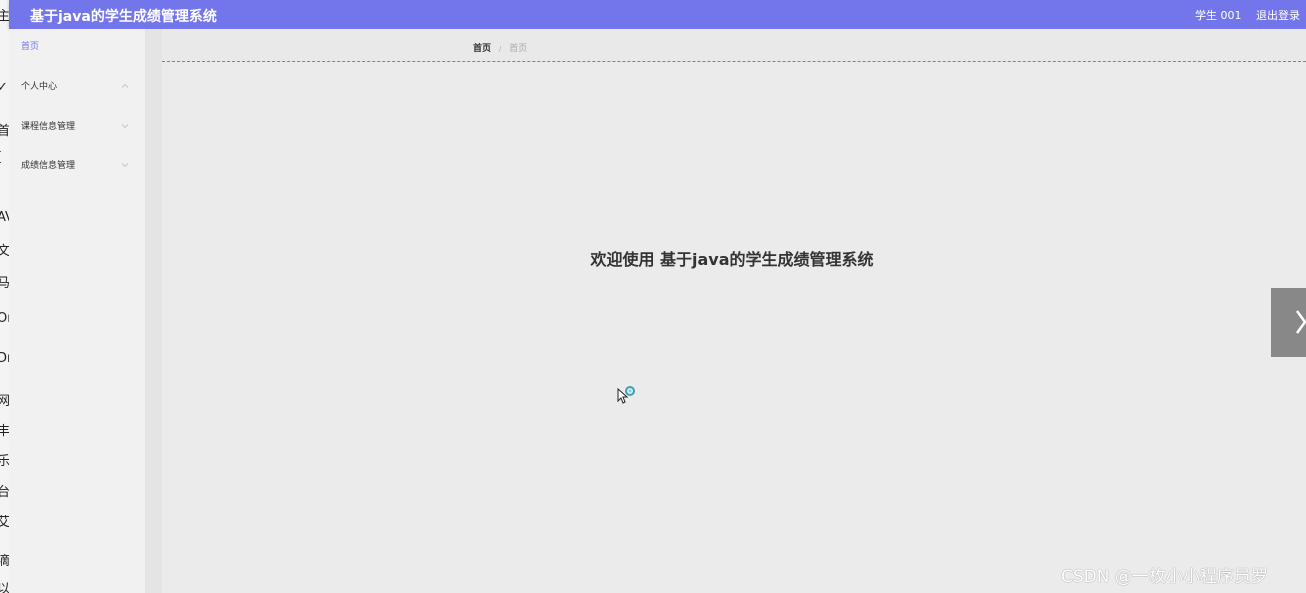 Image resolution: width=1306 pixels, height=593 pixels. What do you see at coordinates (1288, 322) in the screenshot?
I see `next-slide-button` at bounding box center [1288, 322].